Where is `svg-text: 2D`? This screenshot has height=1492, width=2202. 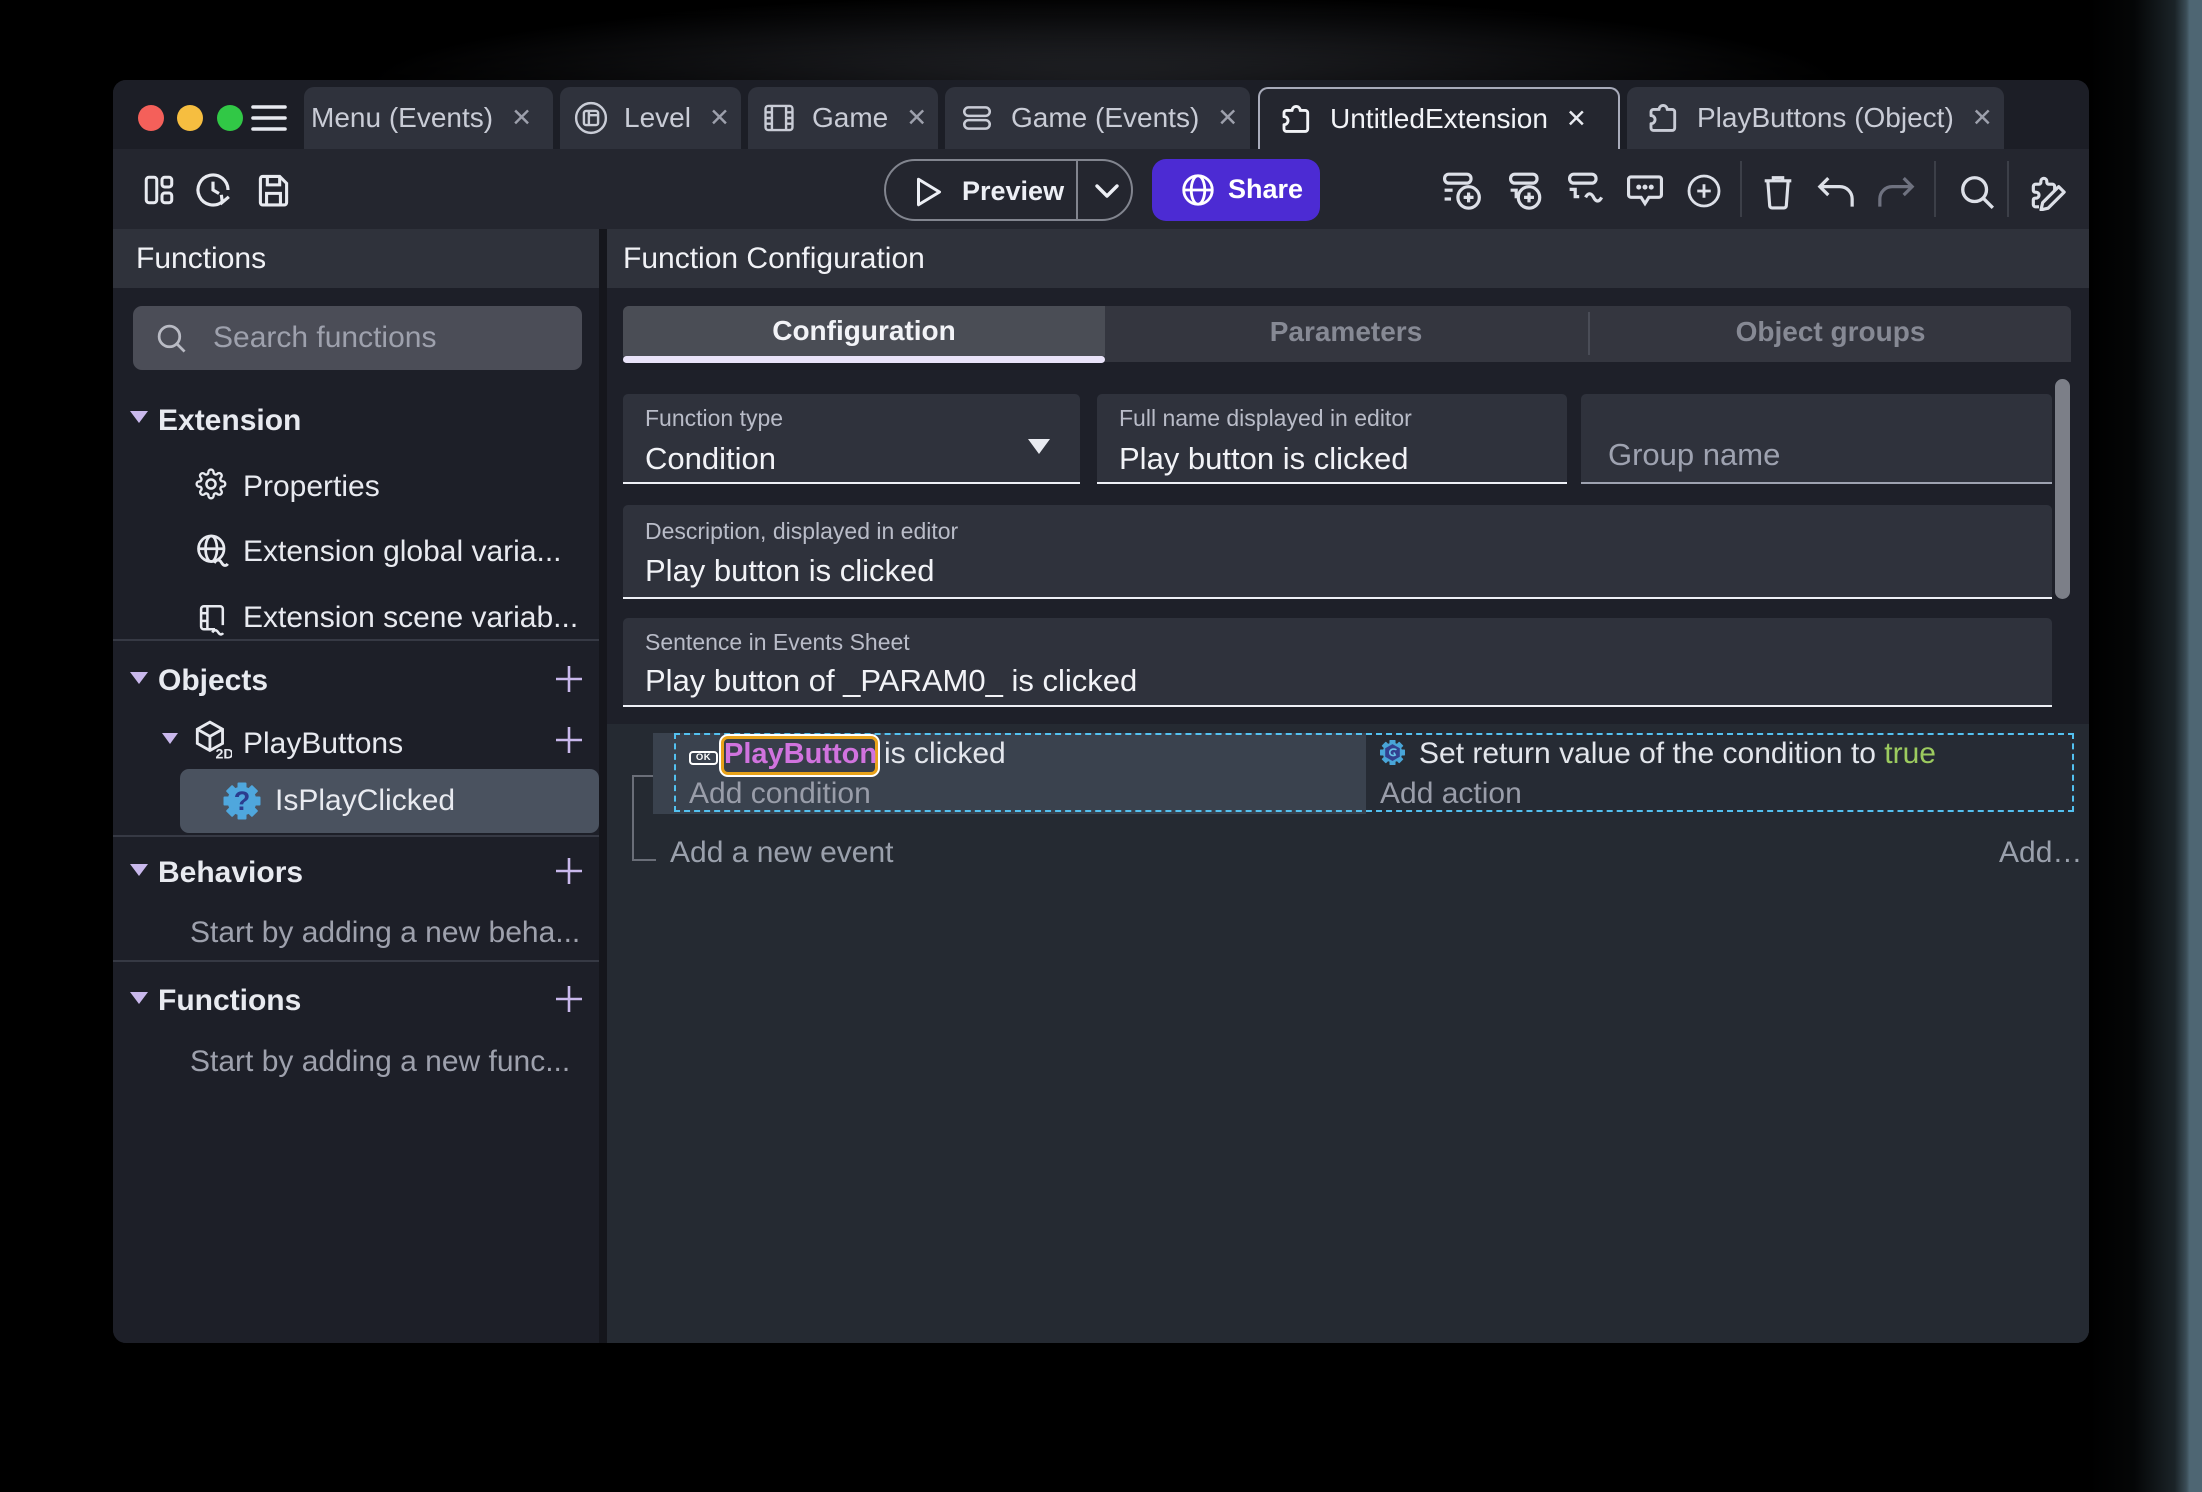
svg-text: 2D is located at coordinates (223, 753).